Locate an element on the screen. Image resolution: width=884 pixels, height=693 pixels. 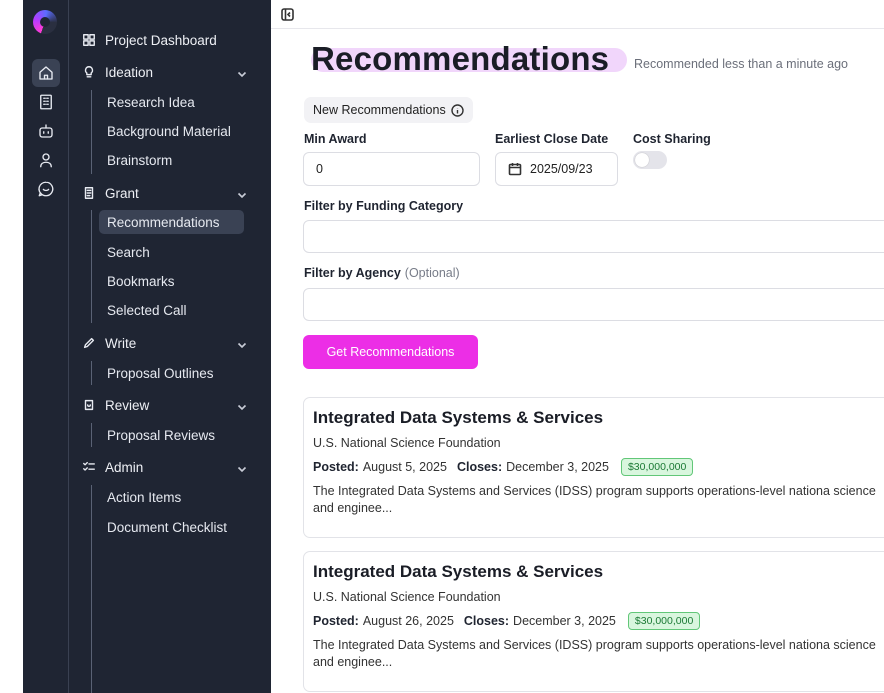
get-recommendations-button: Get Recommendations is located at coordinates (390, 352).